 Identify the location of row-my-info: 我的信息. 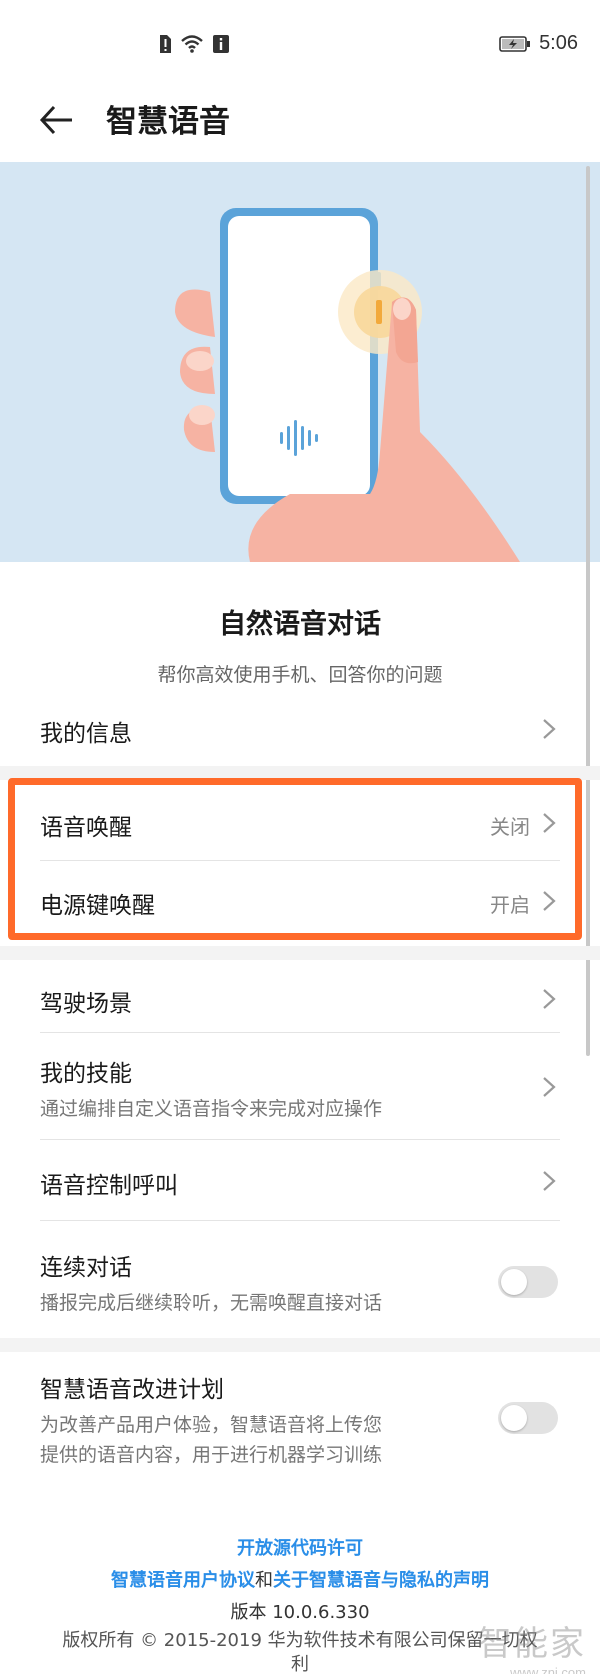
(300, 728).